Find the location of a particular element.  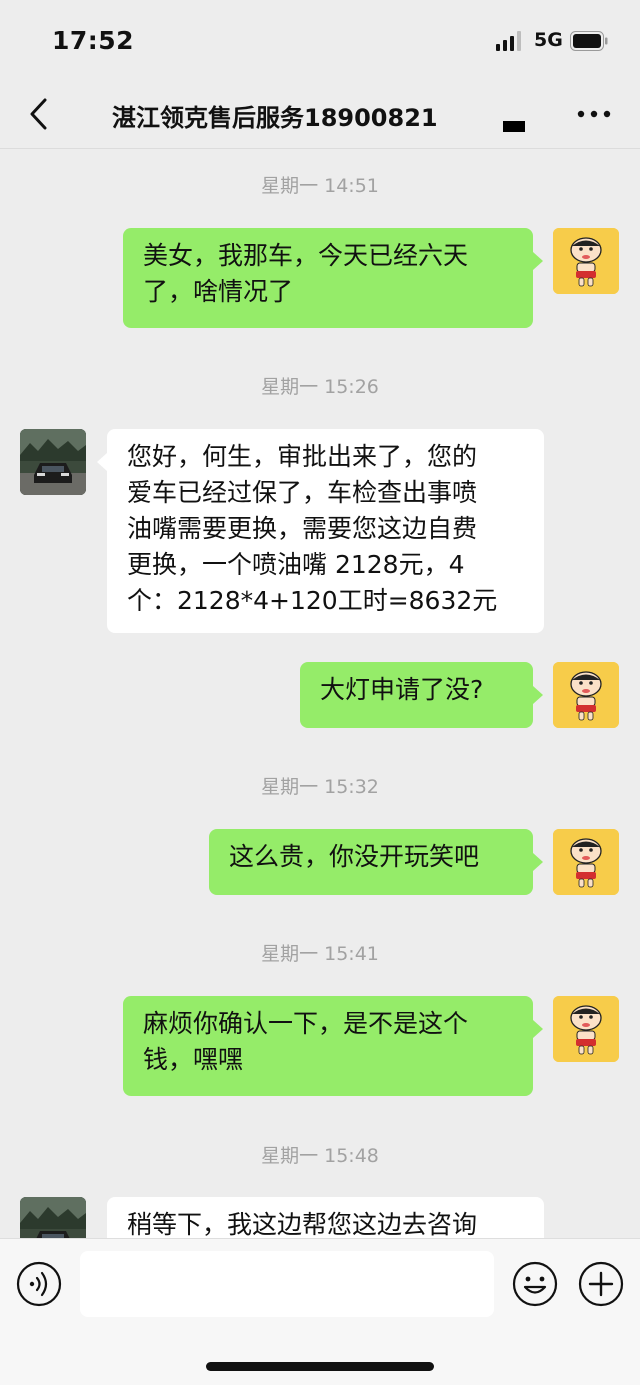

chevron-left-icon is located at coordinates (38, 114).